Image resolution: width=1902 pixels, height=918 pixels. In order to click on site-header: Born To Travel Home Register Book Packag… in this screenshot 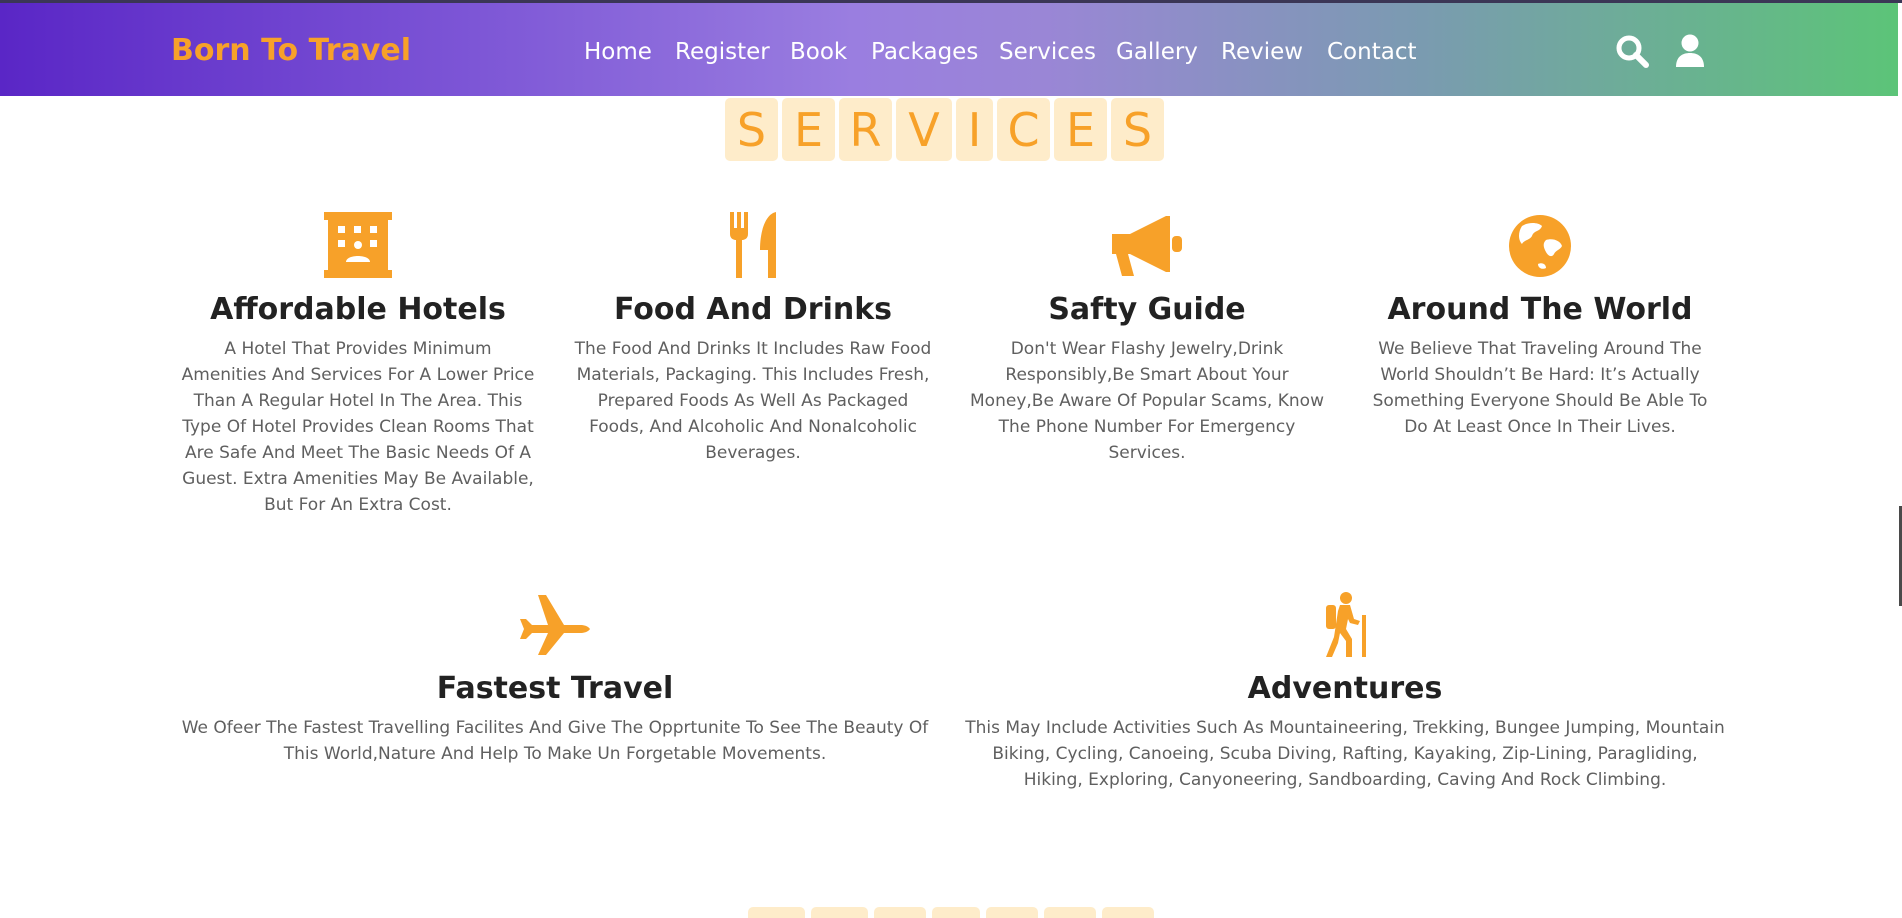, I will do `click(949, 49)`.